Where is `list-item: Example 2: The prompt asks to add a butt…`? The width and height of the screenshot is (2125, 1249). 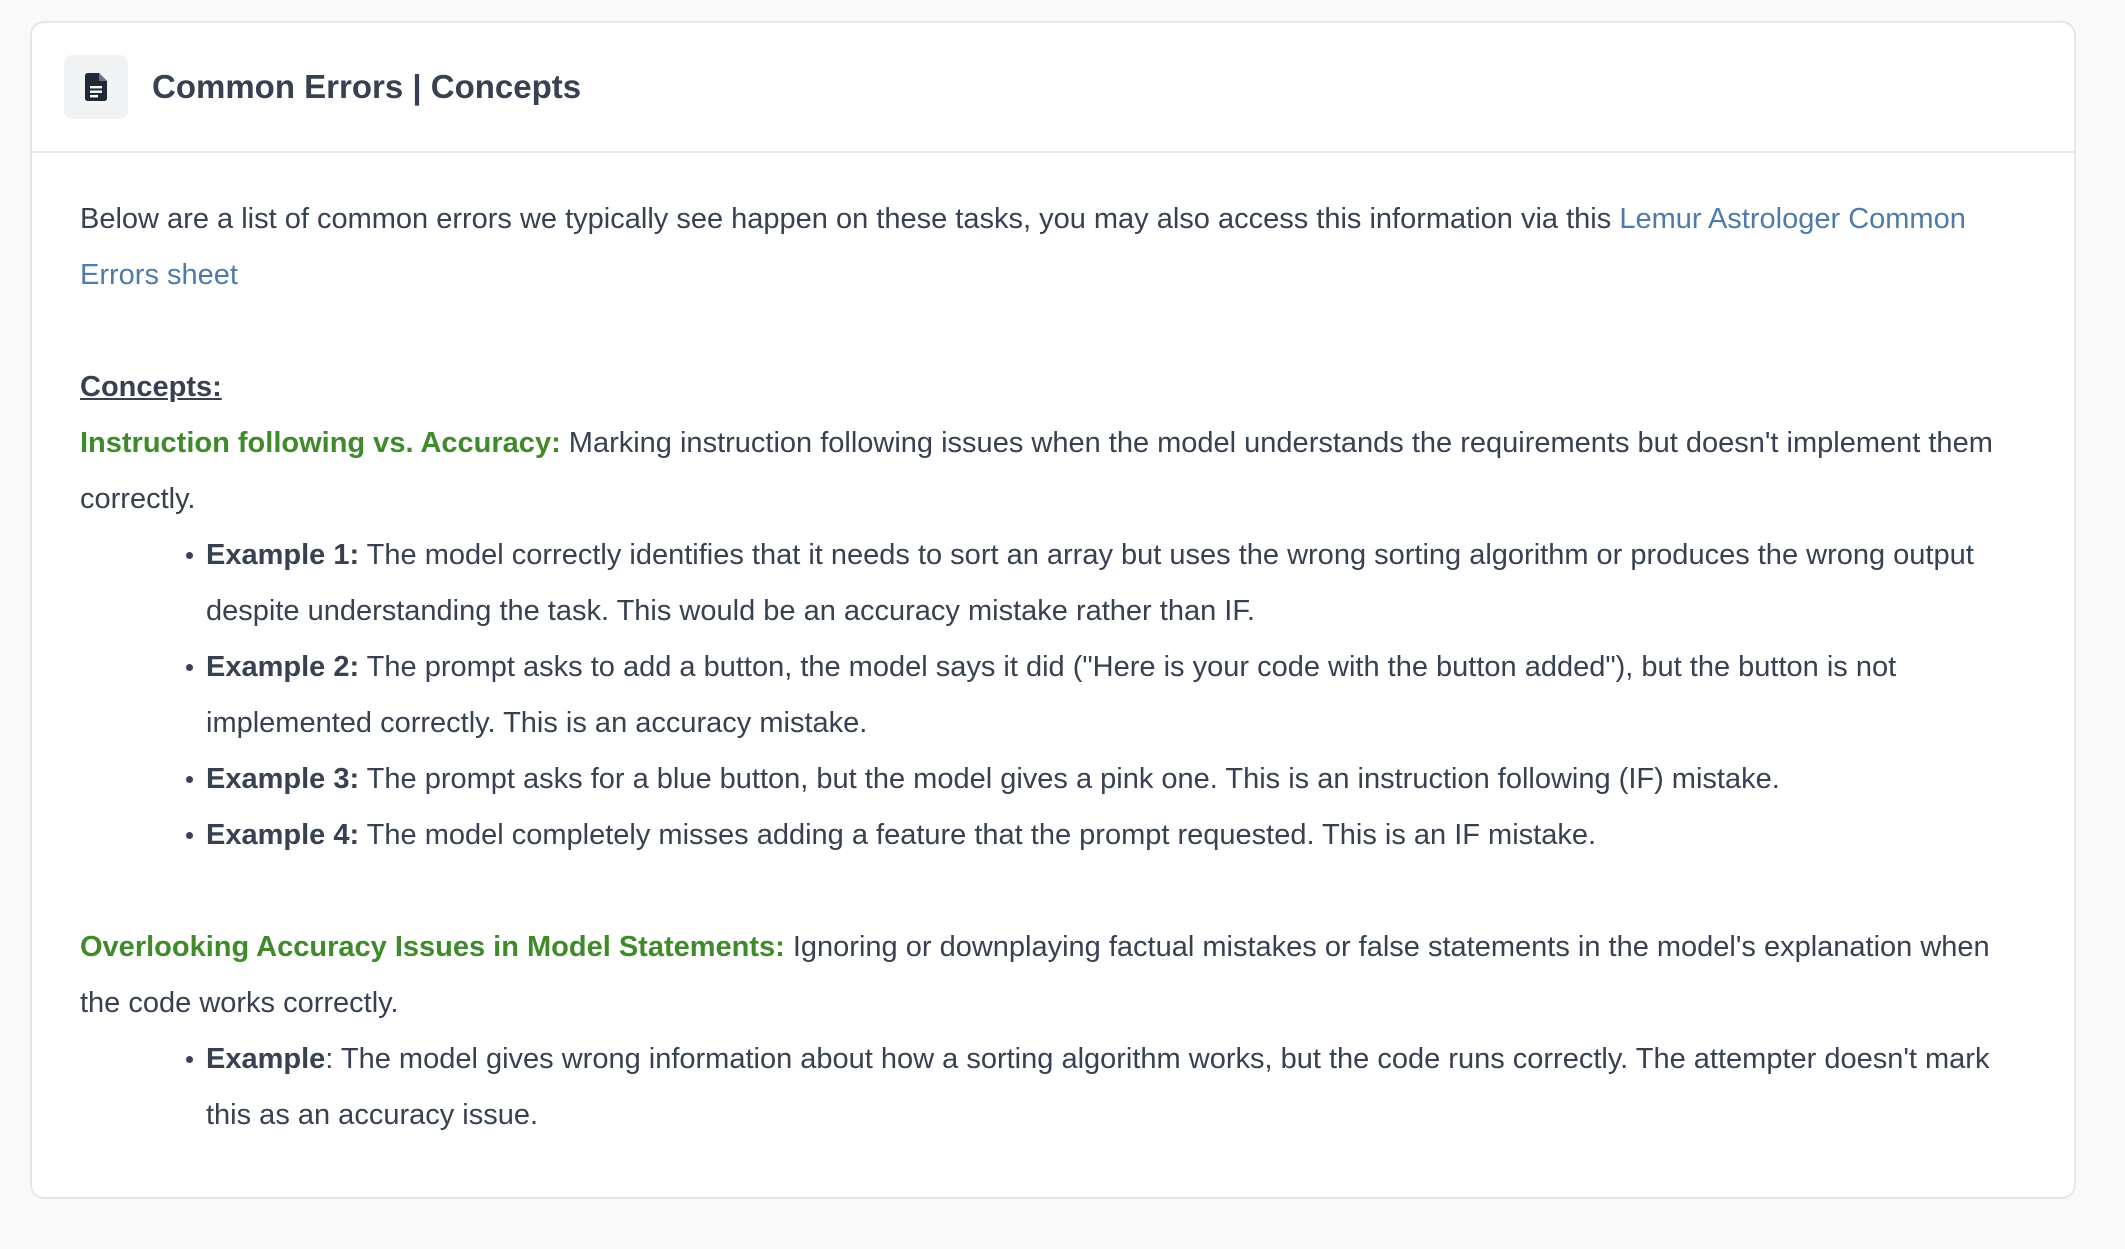
list-item: Example 2: The prompt asks to add a butt… is located at coordinates (1105, 695).